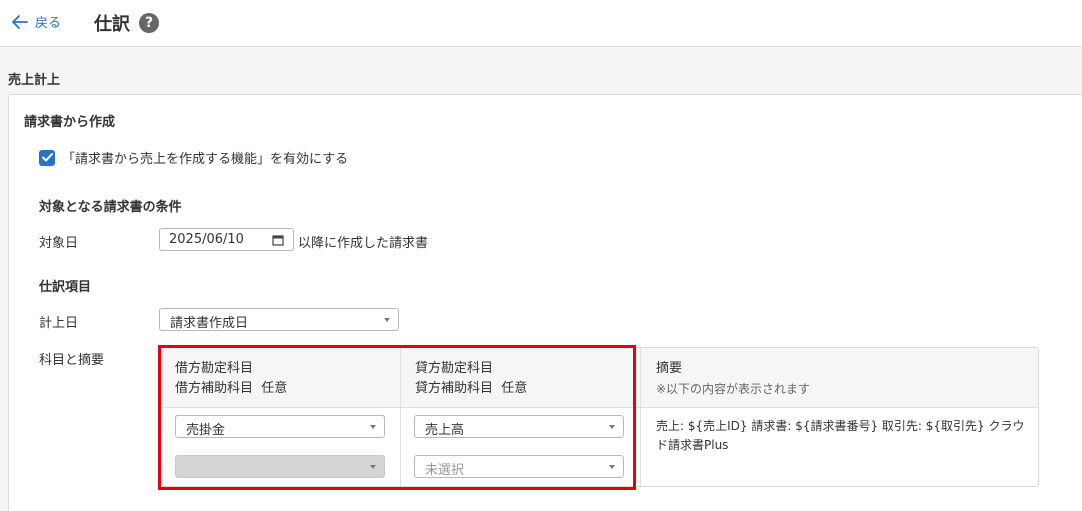  Describe the element at coordinates (519, 426) in the screenshot. I see `credit-account-select: 売上高` at that location.